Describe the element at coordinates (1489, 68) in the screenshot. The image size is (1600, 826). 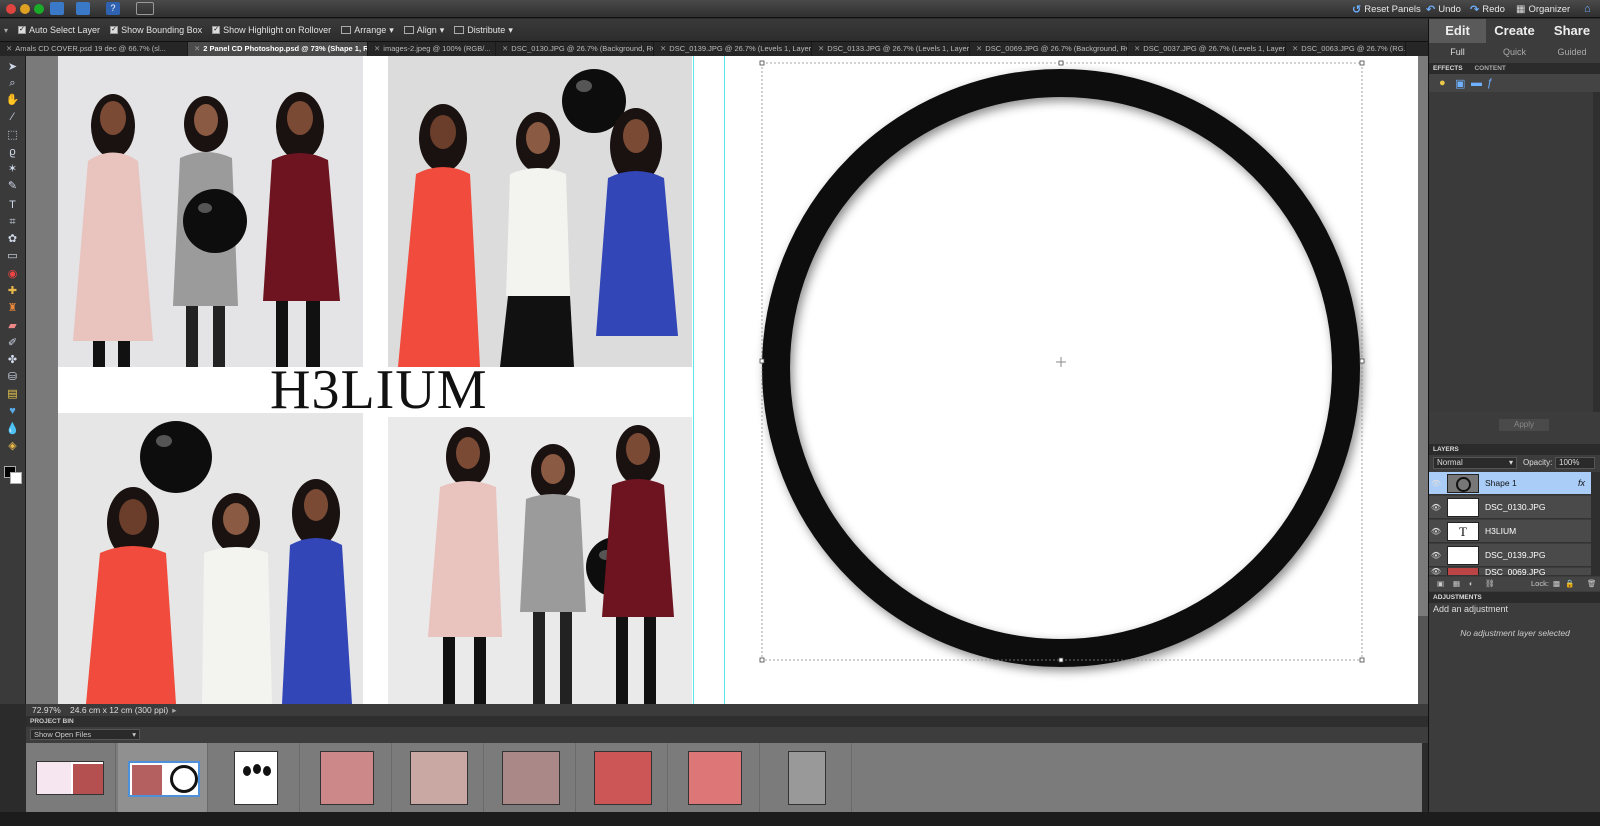
I see `tab-content: CONTENT` at that location.